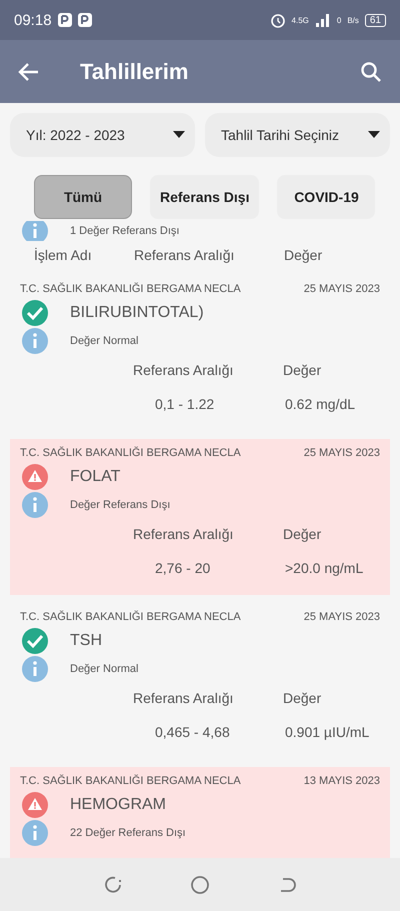 Image resolution: width=400 pixels, height=911 pixels. Describe the element at coordinates (200, 812) in the screenshot. I see `result-card: T.C. SAĞLIK BAKANLIĞI BERGAMA NECLA 13 MAYIS 2023 HEMOGRAM 22 Değer Referans Dışı` at that location.